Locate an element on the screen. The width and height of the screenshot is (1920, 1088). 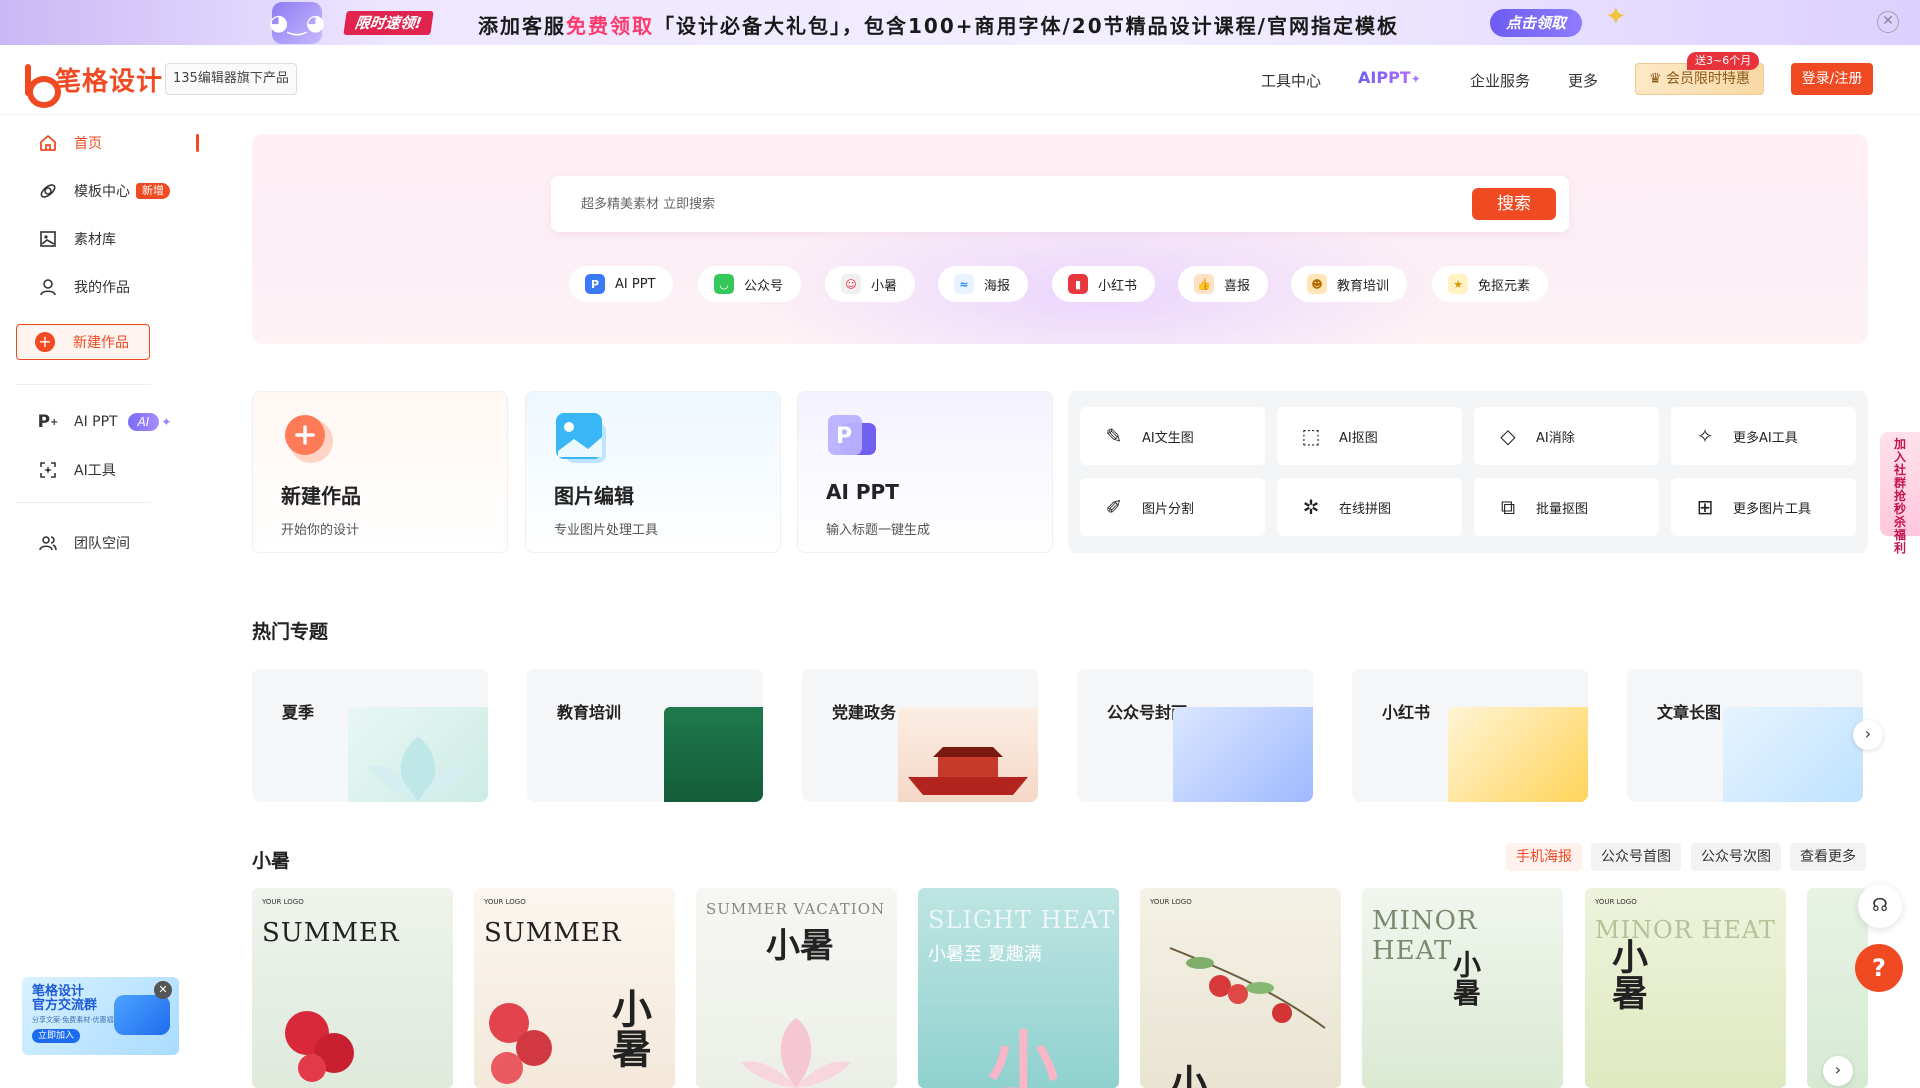
template-card: YOUR LOGO 小 is located at coordinates (1240, 988).